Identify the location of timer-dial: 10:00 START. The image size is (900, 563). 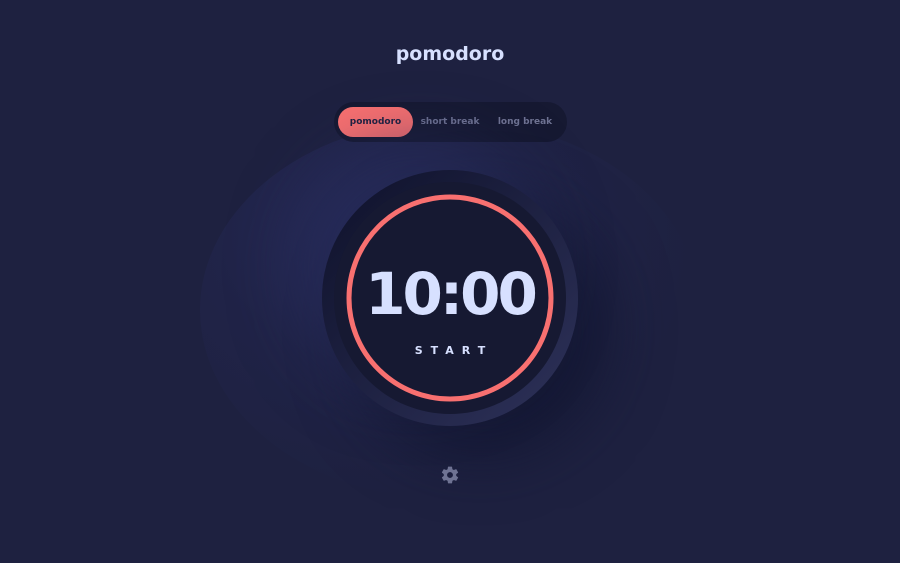
(450, 298).